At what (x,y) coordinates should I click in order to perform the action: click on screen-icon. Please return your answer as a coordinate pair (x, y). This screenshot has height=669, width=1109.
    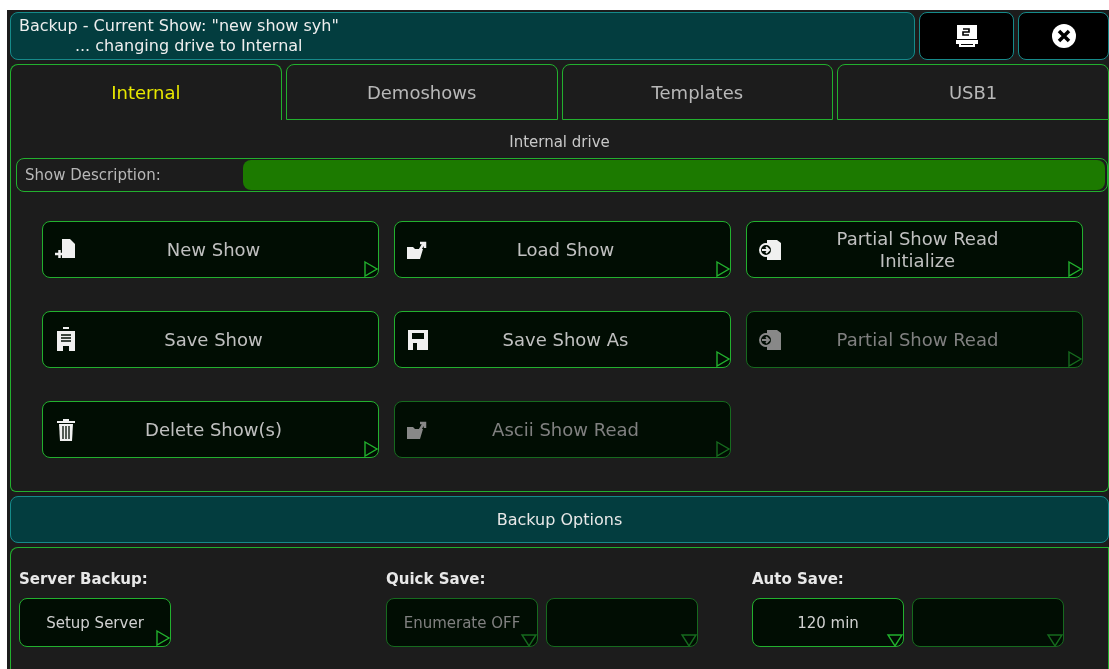
    Looking at the image, I should click on (966, 36).